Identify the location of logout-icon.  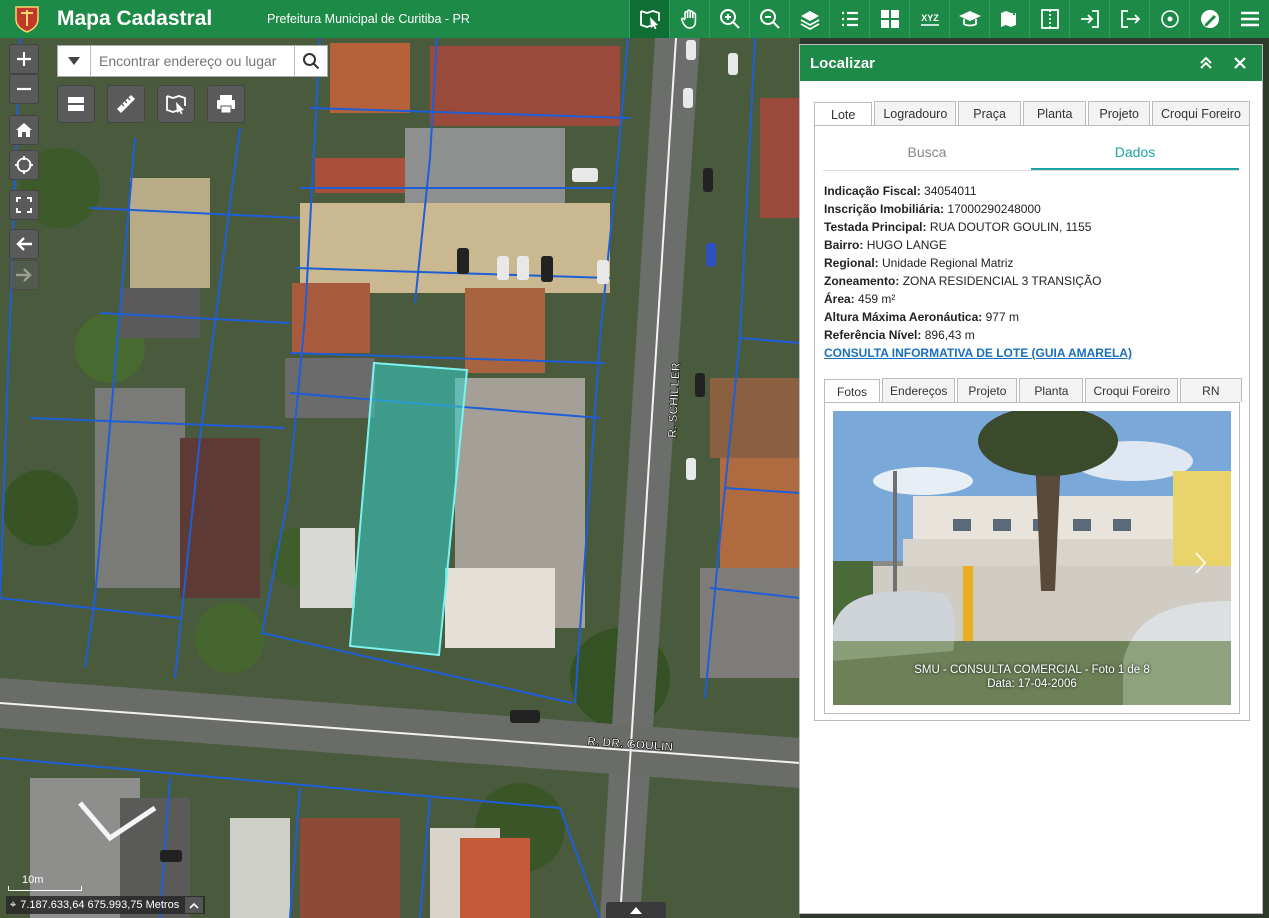
(1130, 19).